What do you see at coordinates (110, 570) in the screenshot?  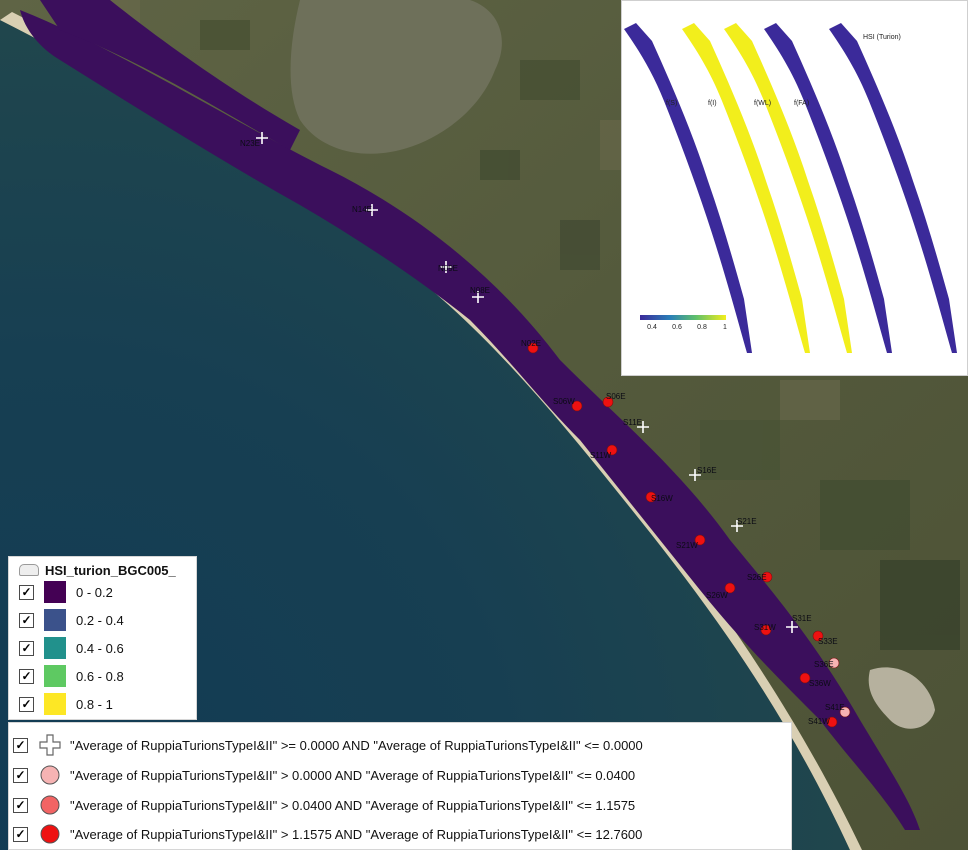 I see `hsi-legend-title: HSI_turion_BGC005_` at bounding box center [110, 570].